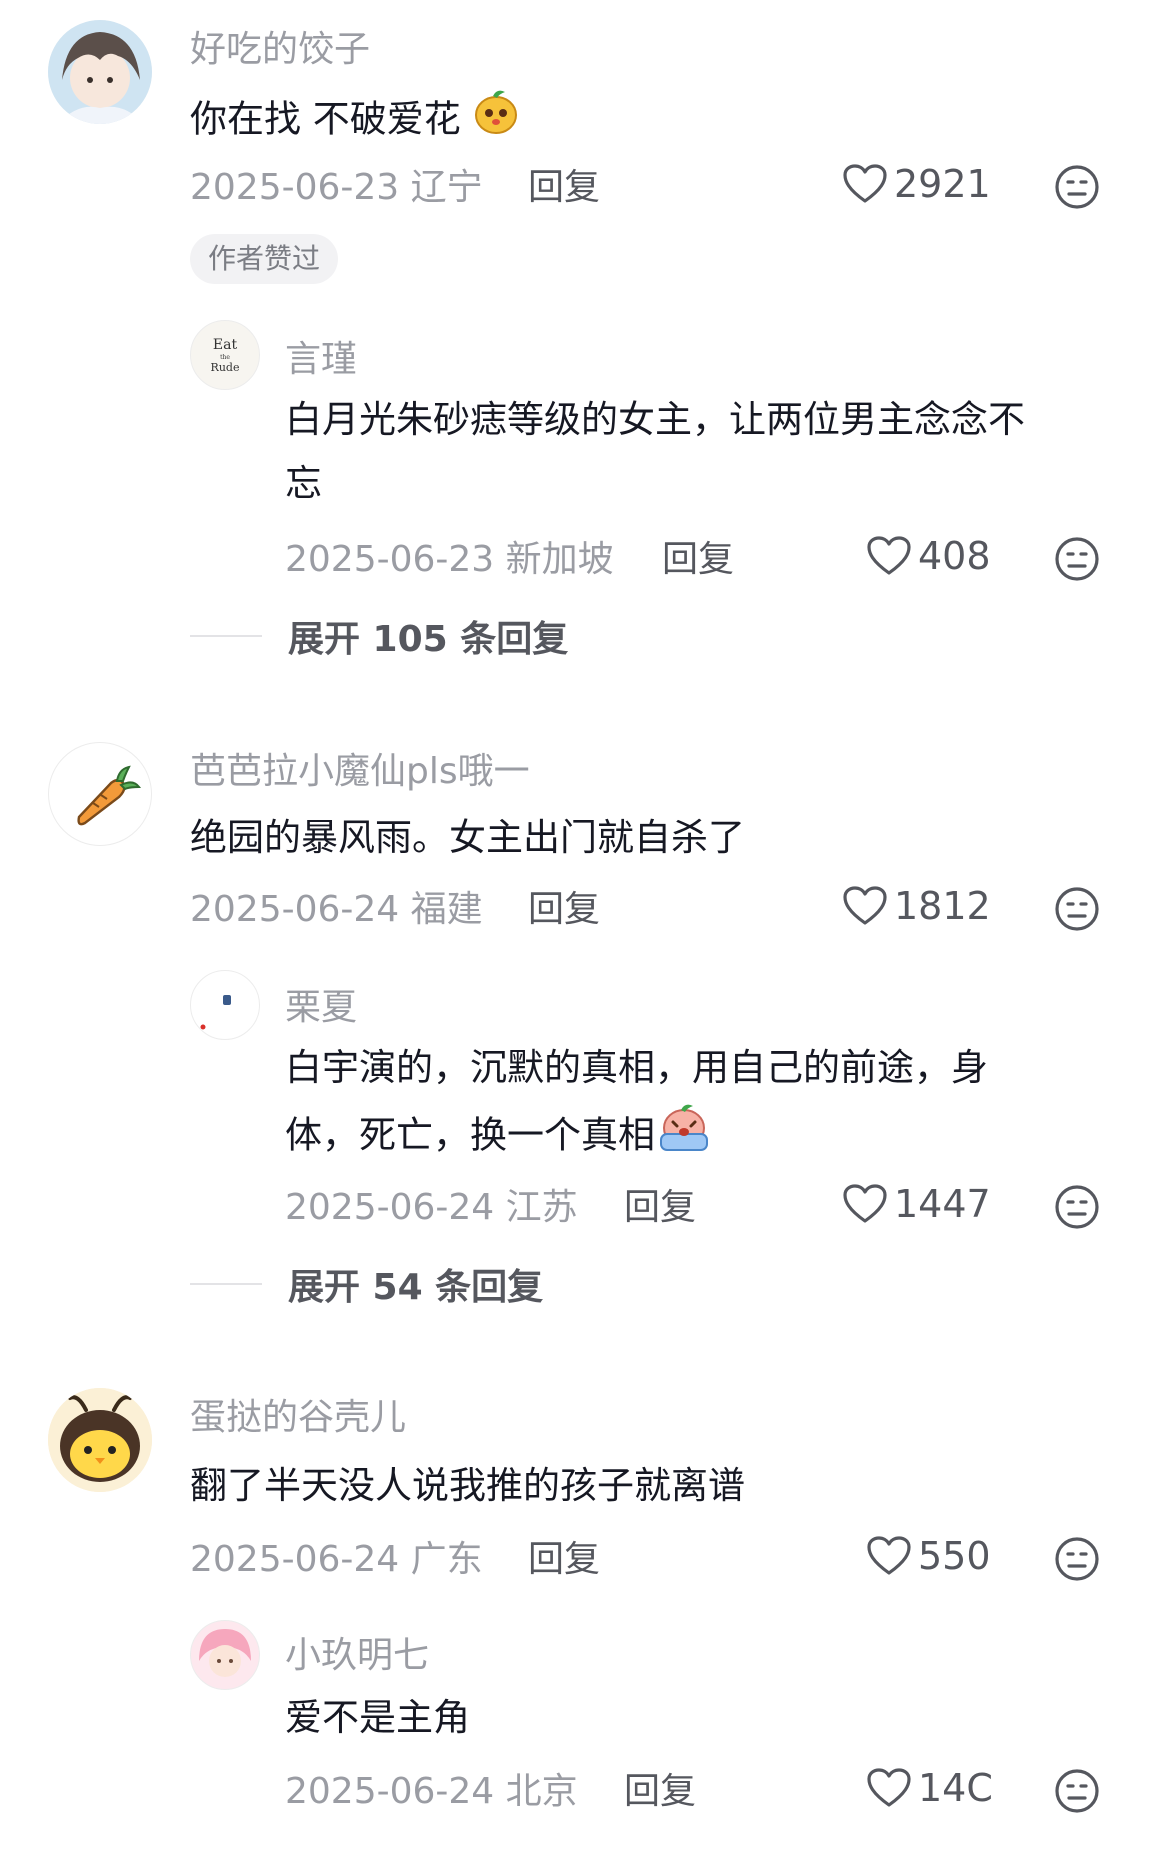 The height and width of the screenshot is (1865, 1169). I want to click on comment-text: 绝园的暴风雨。女主出门就自杀了, so click(467, 837).